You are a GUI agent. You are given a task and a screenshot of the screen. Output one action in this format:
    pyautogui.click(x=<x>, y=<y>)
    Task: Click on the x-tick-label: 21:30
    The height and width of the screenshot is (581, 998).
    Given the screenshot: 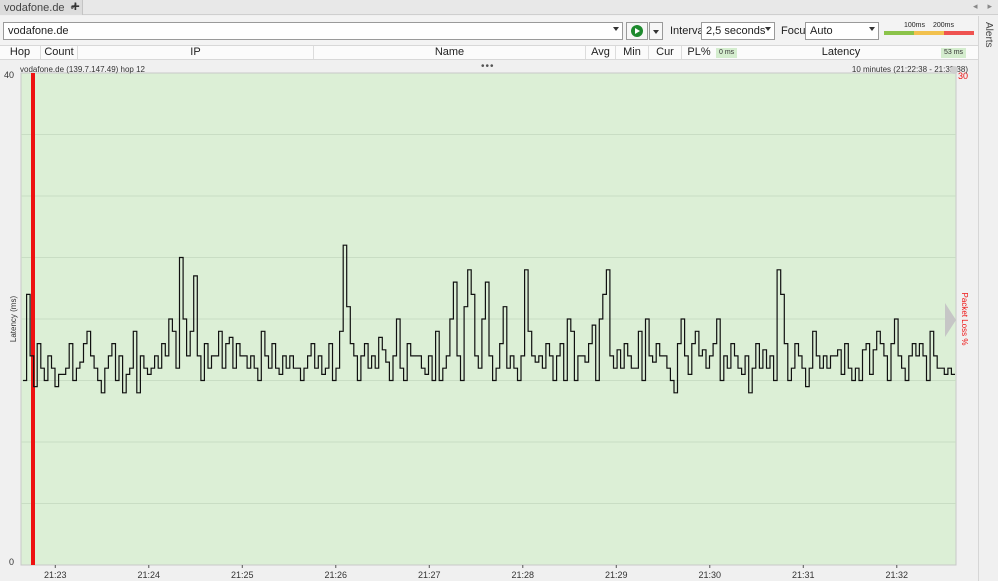 What is the action you would take?
    pyautogui.click(x=710, y=575)
    